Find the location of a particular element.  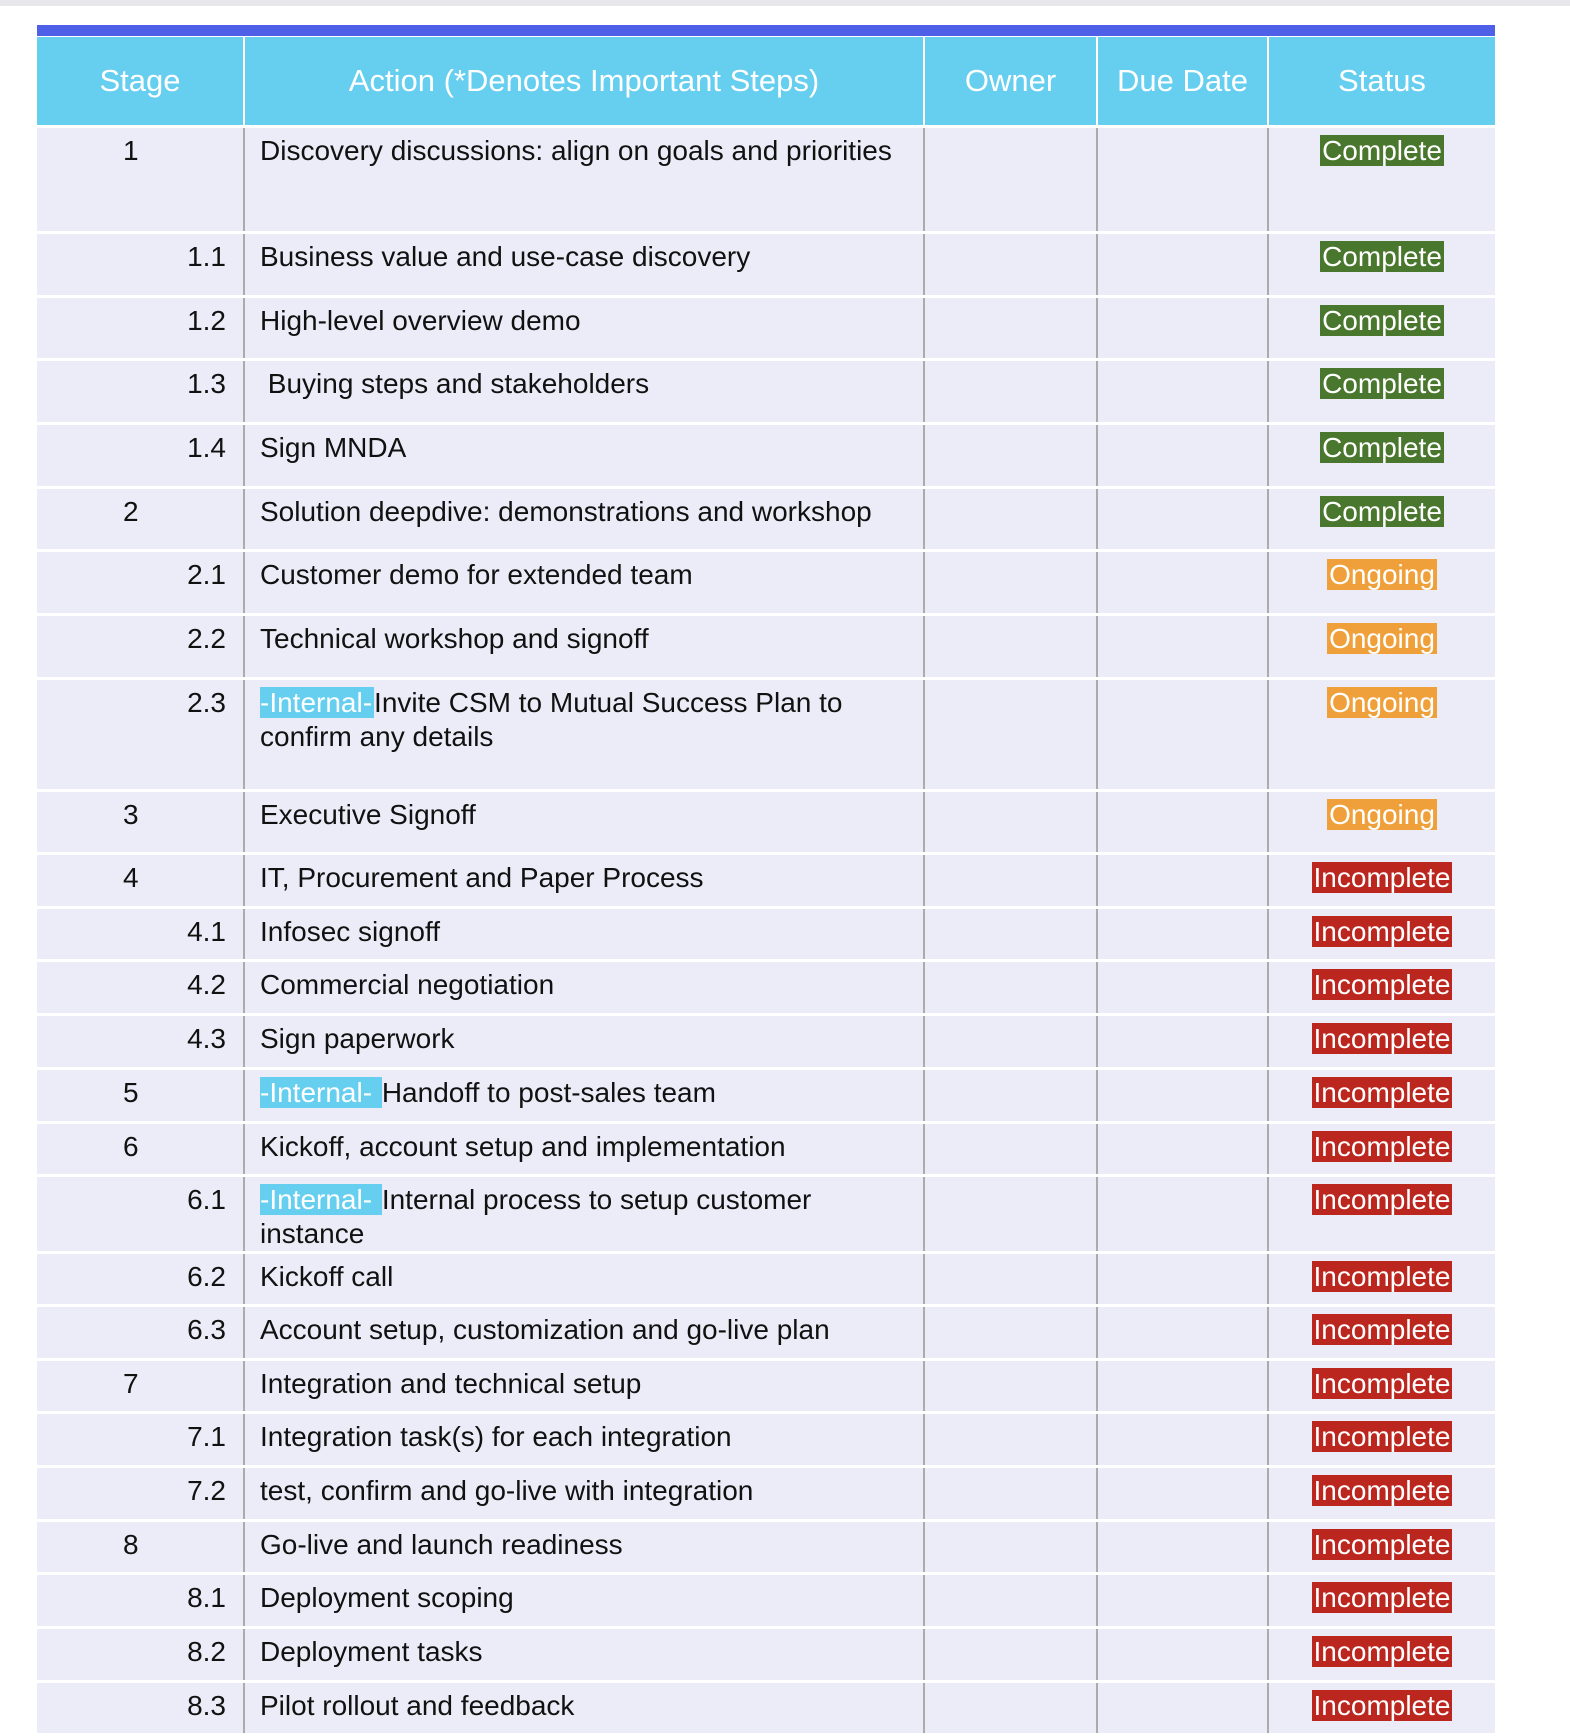

action-cell: Kickoff call is located at coordinates (583, 1279).